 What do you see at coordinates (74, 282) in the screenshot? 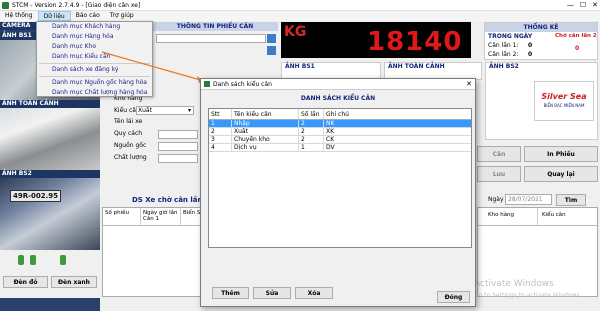
I see `green-light-button: Đèn xanh` at bounding box center [74, 282].